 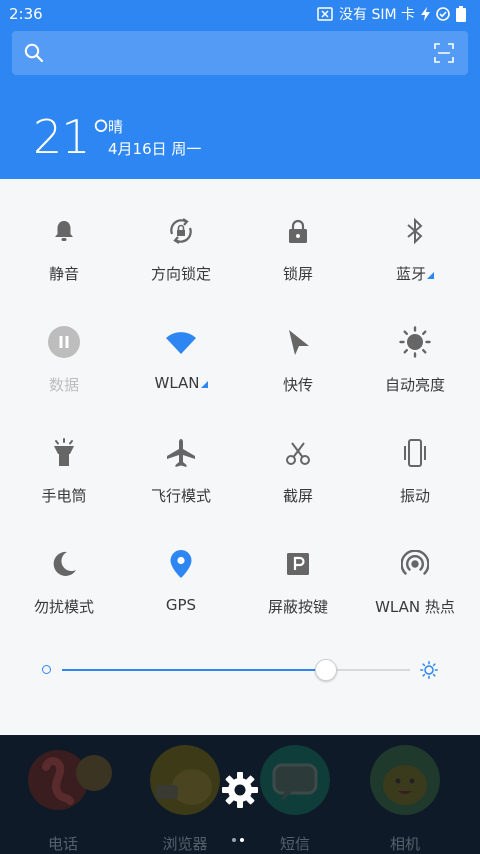 What do you see at coordinates (185, 844) in the screenshot?
I see `app-label: 浏览器` at bounding box center [185, 844].